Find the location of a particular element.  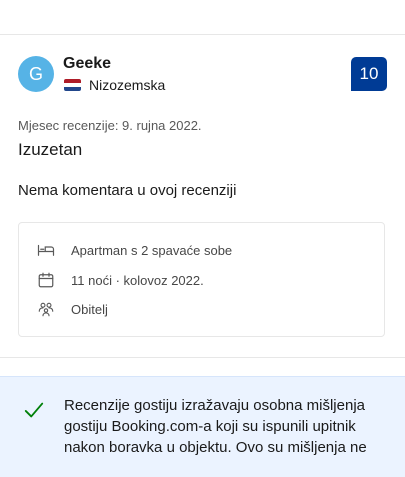

section-divider is located at coordinates (202, 357).